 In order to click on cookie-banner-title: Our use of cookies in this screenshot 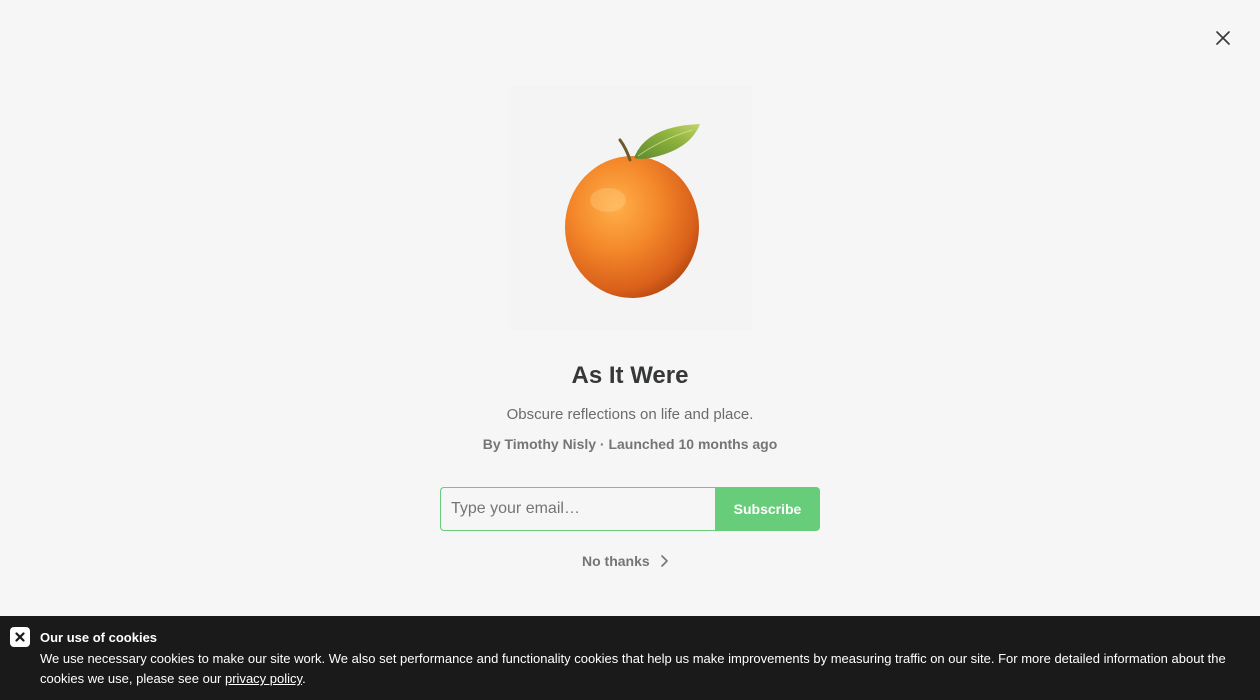, I will do `click(99, 637)`.